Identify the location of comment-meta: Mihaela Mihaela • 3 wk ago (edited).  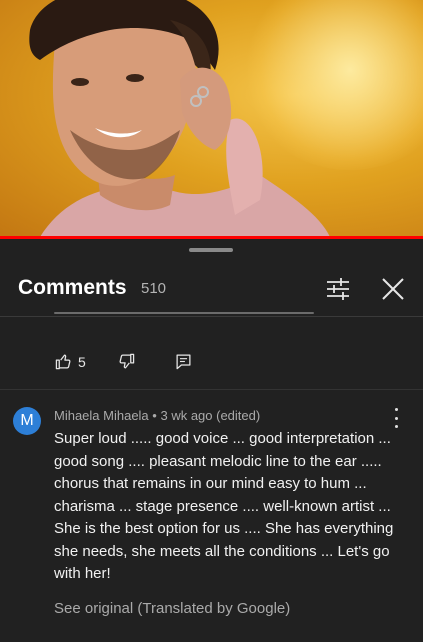
(157, 415).